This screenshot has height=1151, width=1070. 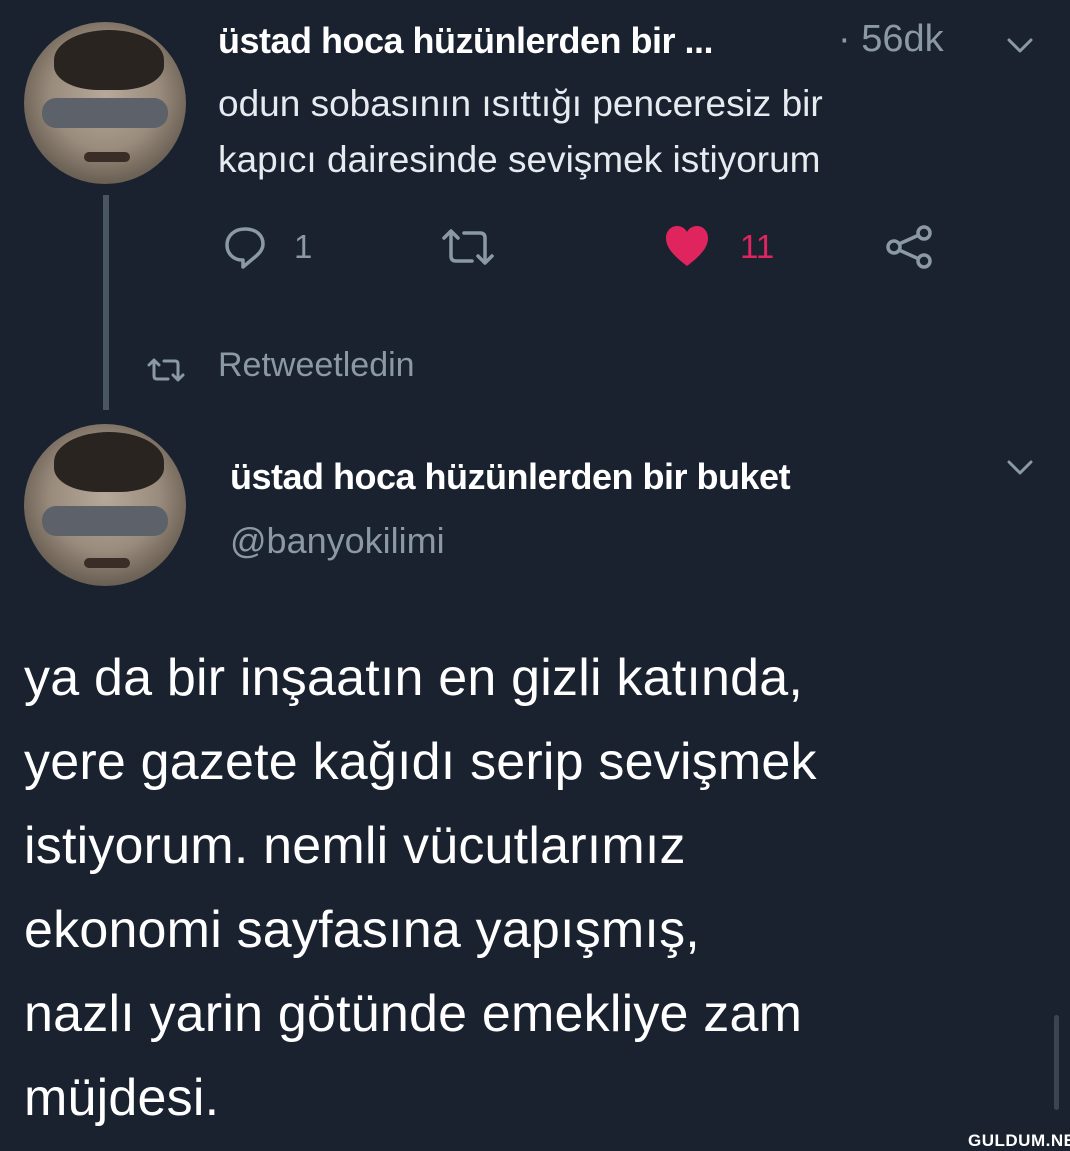 What do you see at coordinates (909, 247) in the screenshot?
I see `share-icon` at bounding box center [909, 247].